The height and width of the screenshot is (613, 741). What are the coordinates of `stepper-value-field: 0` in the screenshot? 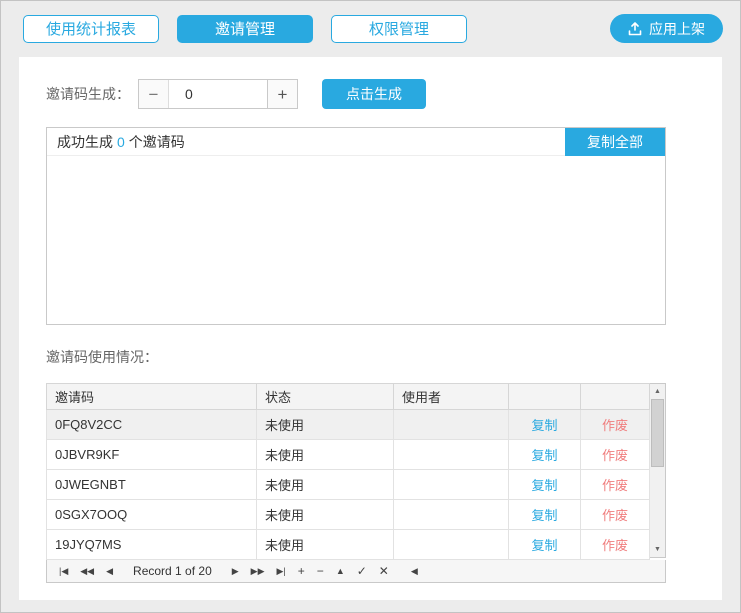 It's located at (218, 94).